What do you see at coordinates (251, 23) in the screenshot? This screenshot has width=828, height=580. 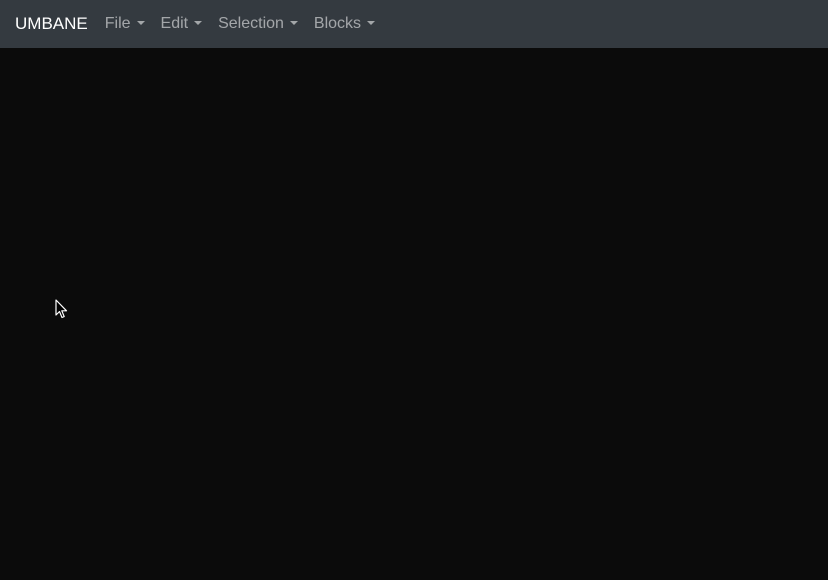 I see `menu-selection-label: Selection` at bounding box center [251, 23].